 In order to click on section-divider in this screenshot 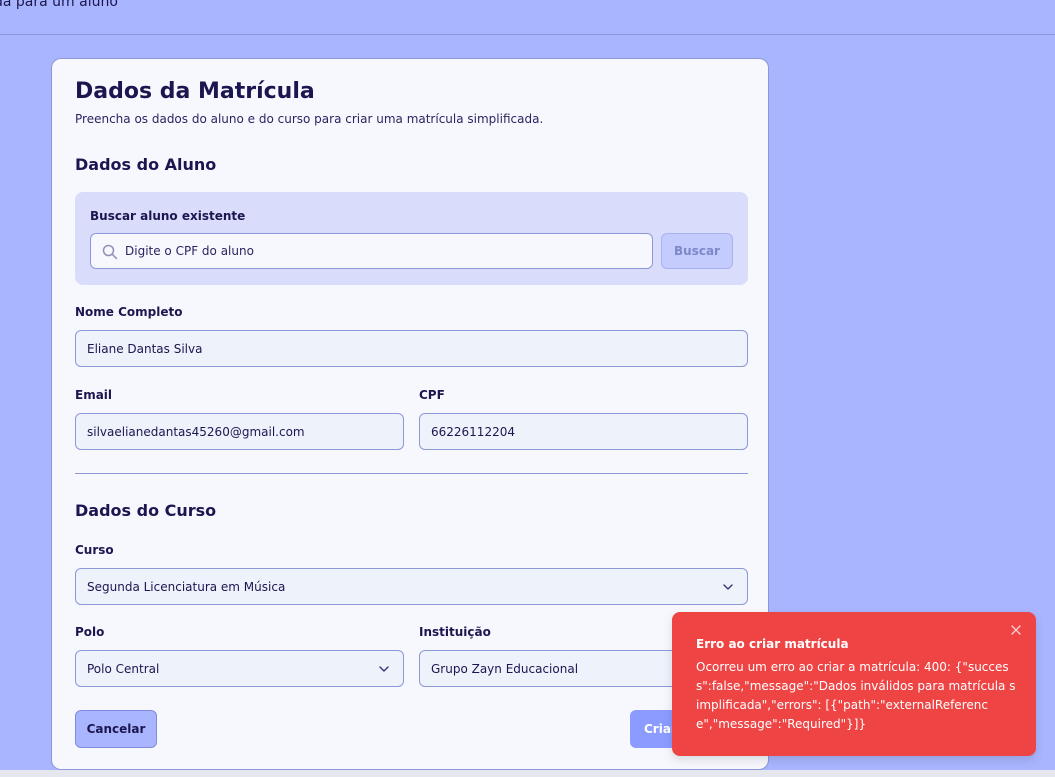, I will do `click(411, 473)`.